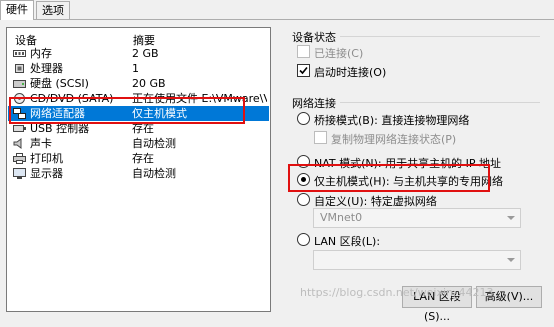 The height and width of the screenshot is (327, 554). I want to click on device-row-processor: 处理器 1, so click(138, 68).